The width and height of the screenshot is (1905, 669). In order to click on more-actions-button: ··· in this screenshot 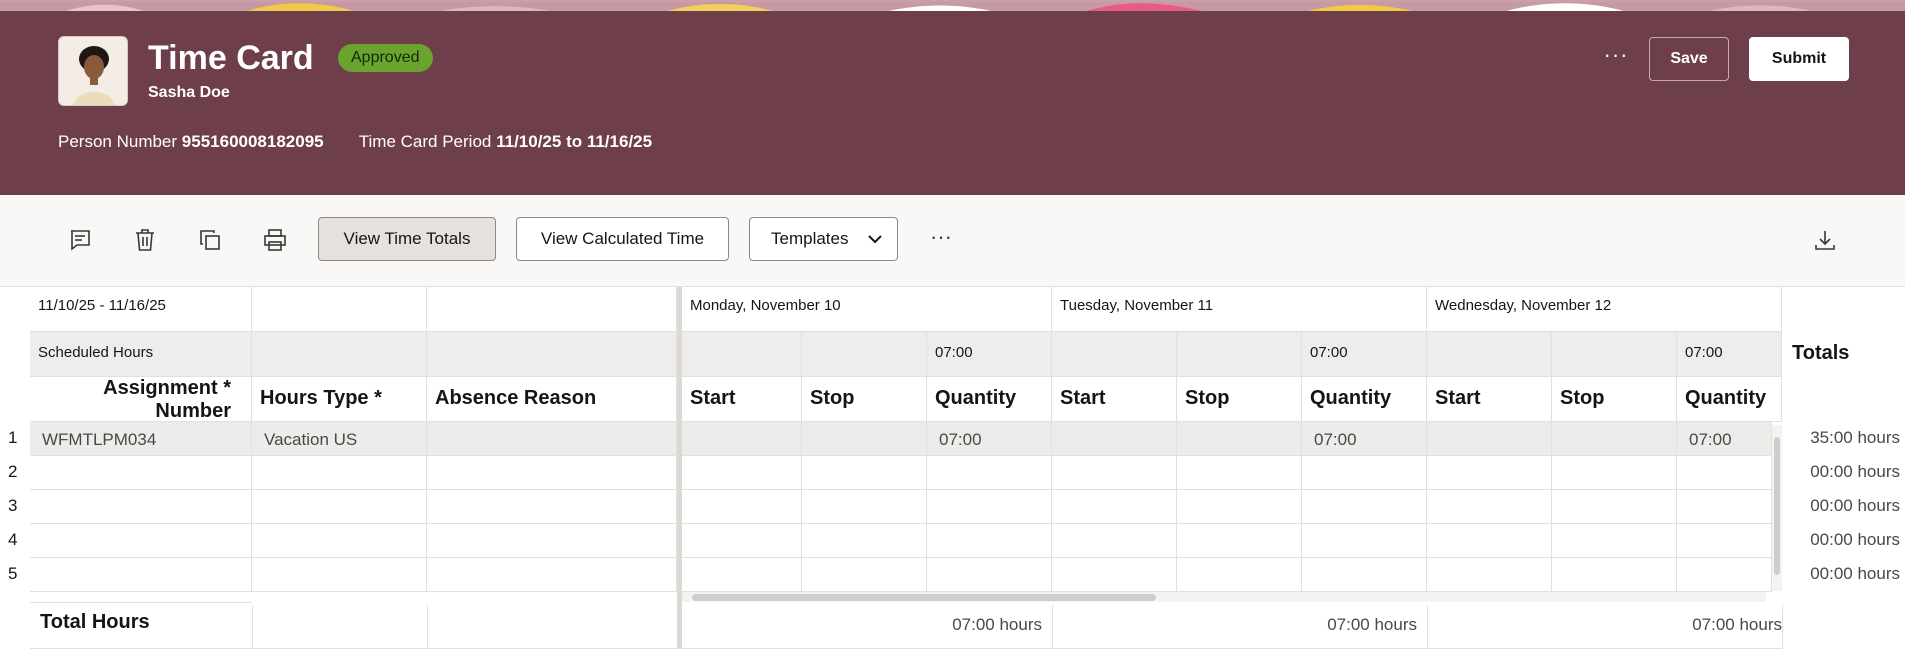, I will do `click(1616, 58)`.